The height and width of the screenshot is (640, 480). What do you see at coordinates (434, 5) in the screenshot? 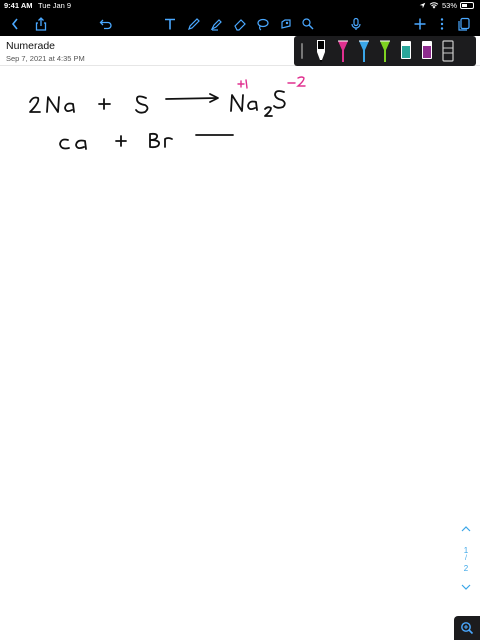
I see `wifi-icon` at bounding box center [434, 5].